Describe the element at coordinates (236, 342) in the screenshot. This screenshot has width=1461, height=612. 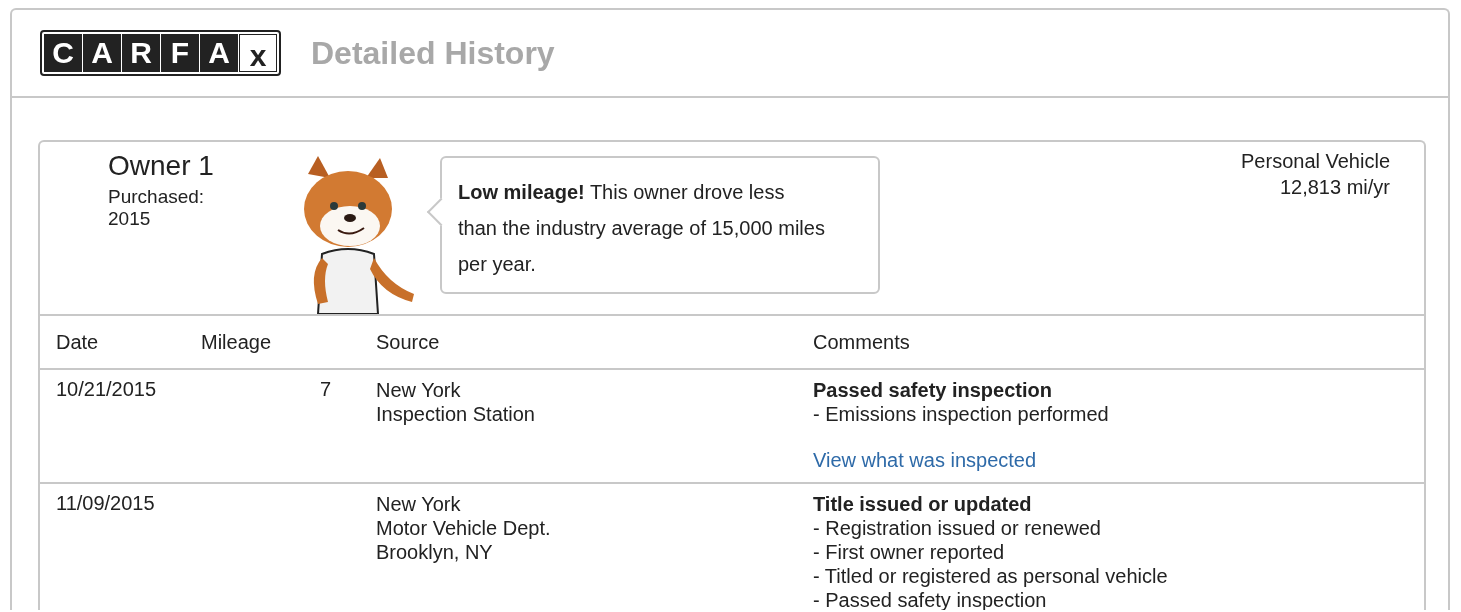
I see `column-header: Mileage` at that location.